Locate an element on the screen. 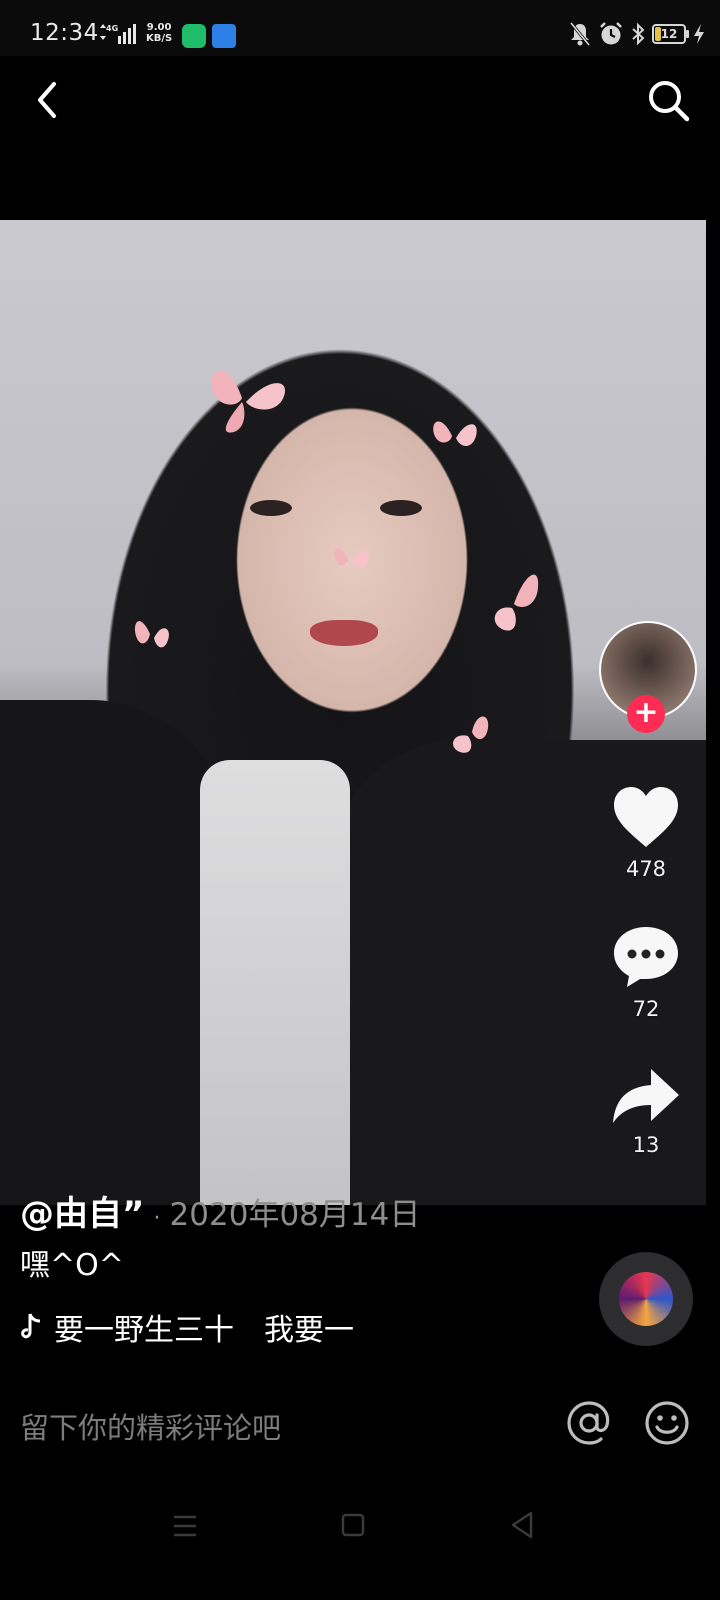 Image resolution: width=720 pixels, height=1600 pixels. bluetooth-icon is located at coordinates (638, 34).